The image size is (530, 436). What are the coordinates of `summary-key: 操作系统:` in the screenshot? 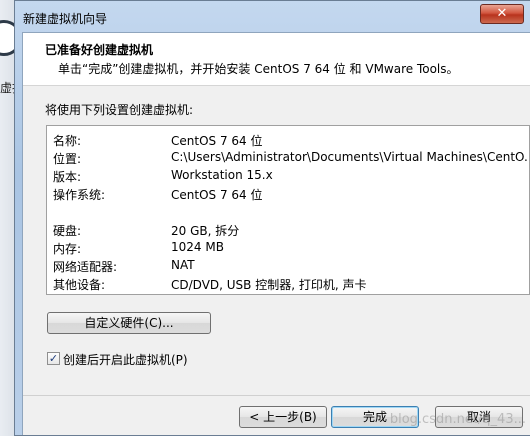 It's located at (79, 195).